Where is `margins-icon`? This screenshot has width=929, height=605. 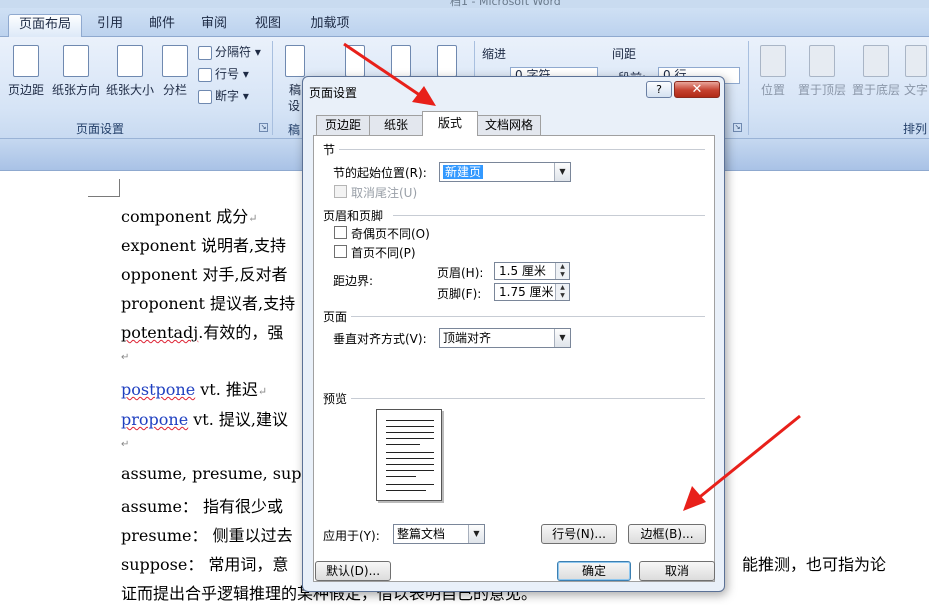 margins-icon is located at coordinates (26, 61).